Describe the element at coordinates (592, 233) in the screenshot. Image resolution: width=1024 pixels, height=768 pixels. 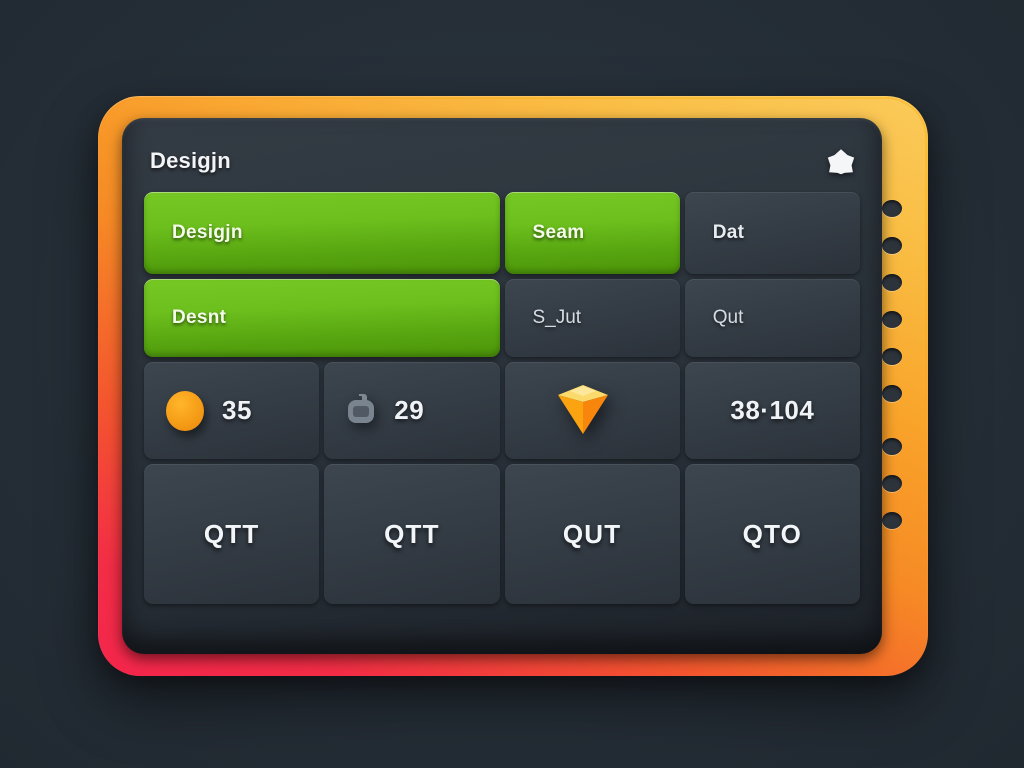
I see `tile-seam: Seam` at that location.